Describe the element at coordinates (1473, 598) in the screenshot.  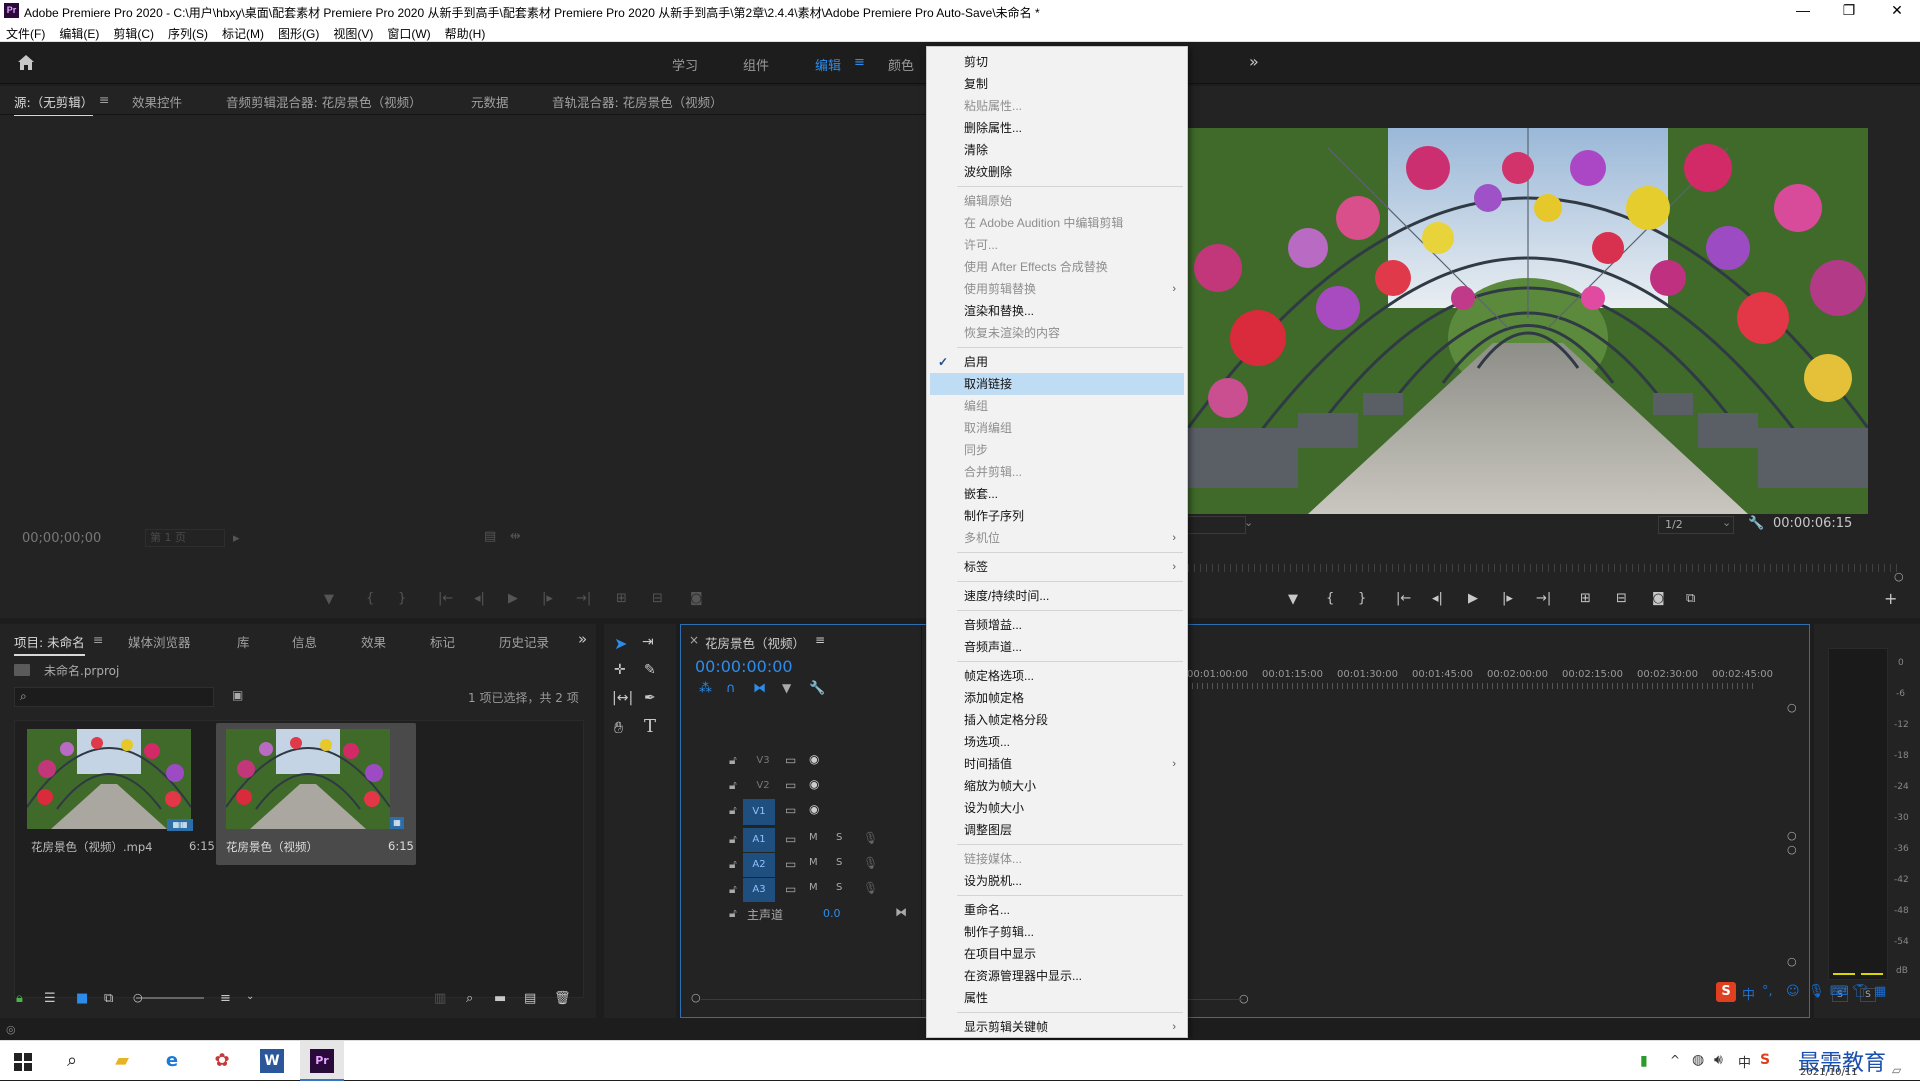
I see `program-play-icon: ▶` at that location.